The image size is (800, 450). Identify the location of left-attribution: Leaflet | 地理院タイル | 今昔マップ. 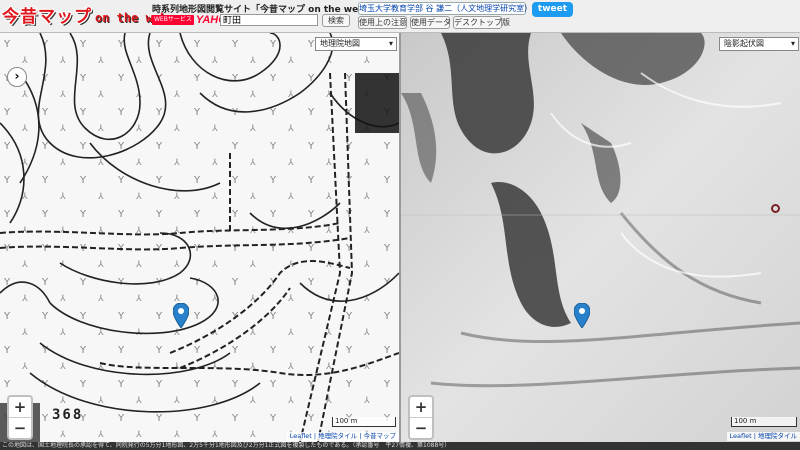
(342, 436).